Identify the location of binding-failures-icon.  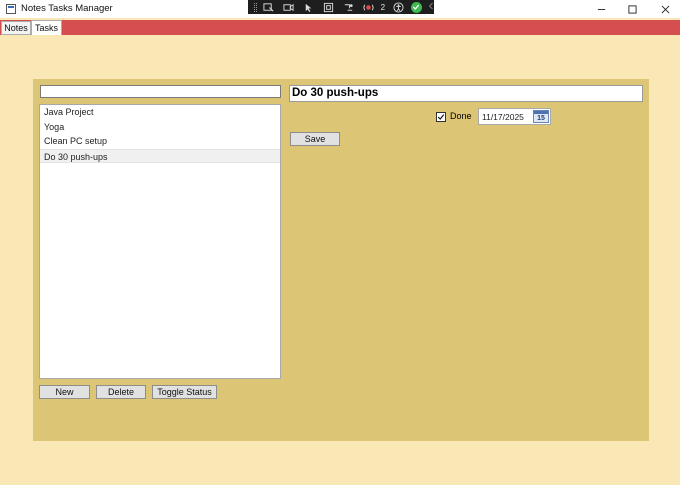
(368, 7).